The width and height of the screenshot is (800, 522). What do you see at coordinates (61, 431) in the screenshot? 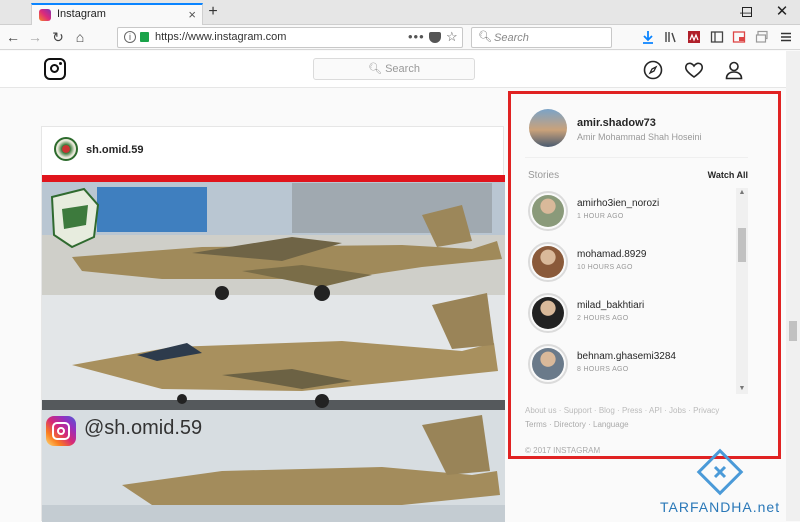
I see `instagram-glyph-icon` at bounding box center [61, 431].